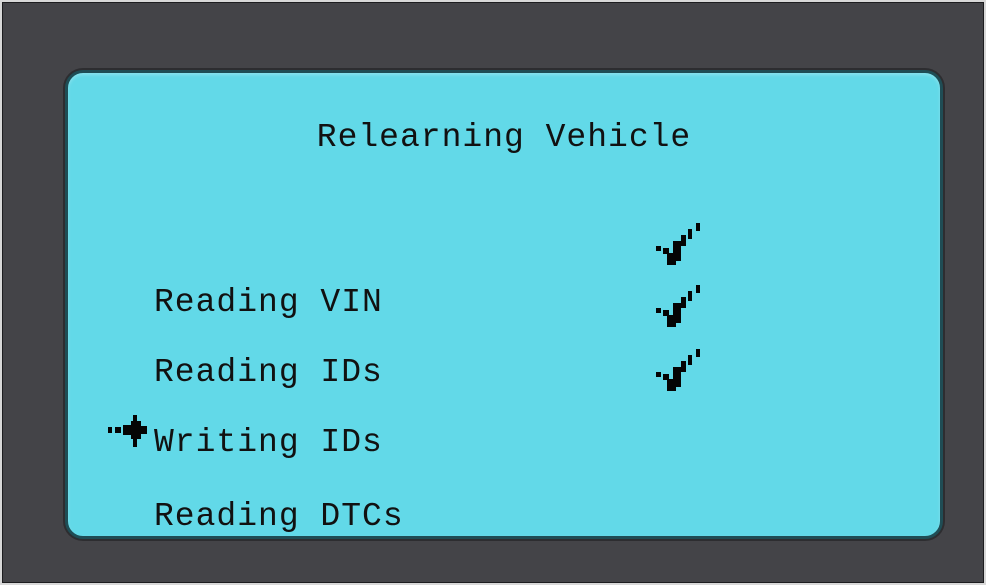 The image size is (986, 585). What do you see at coordinates (268, 372) in the screenshot?
I see `step-reading-ids: Reading IDs` at bounding box center [268, 372].